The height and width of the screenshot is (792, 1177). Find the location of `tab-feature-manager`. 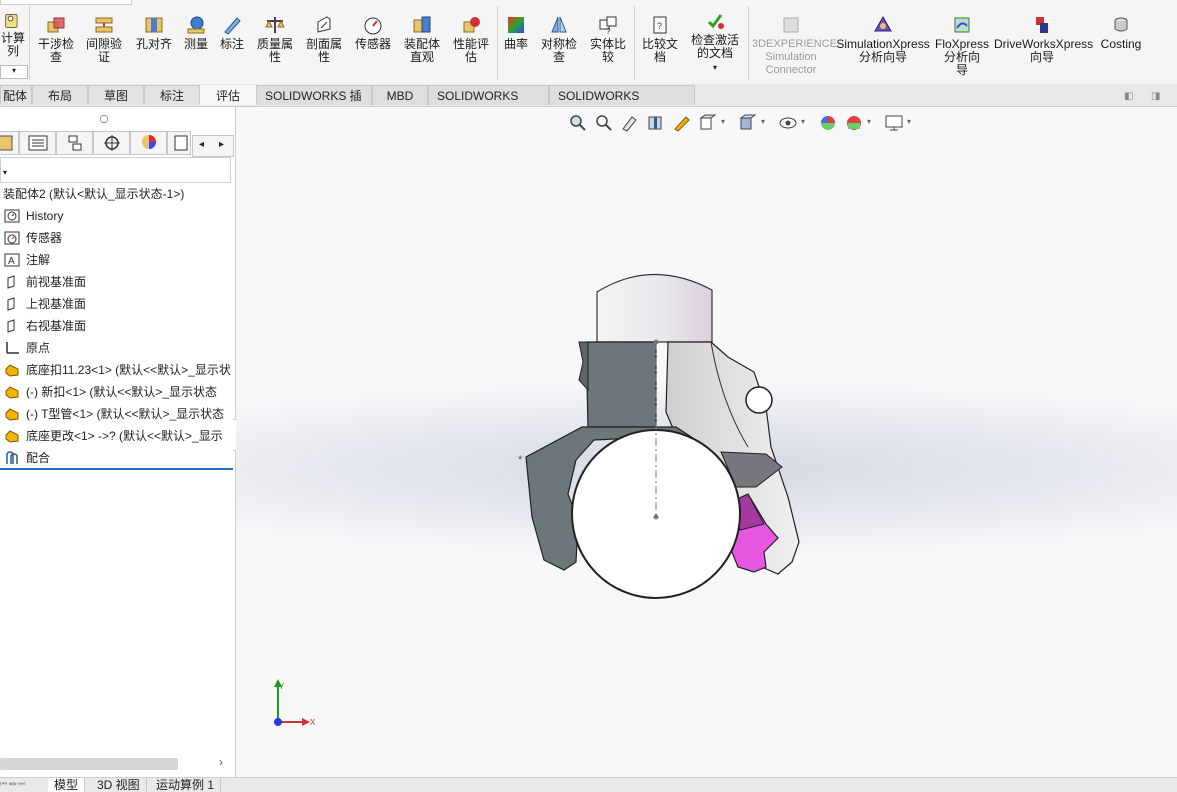

tab-feature-manager is located at coordinates (9, 143).